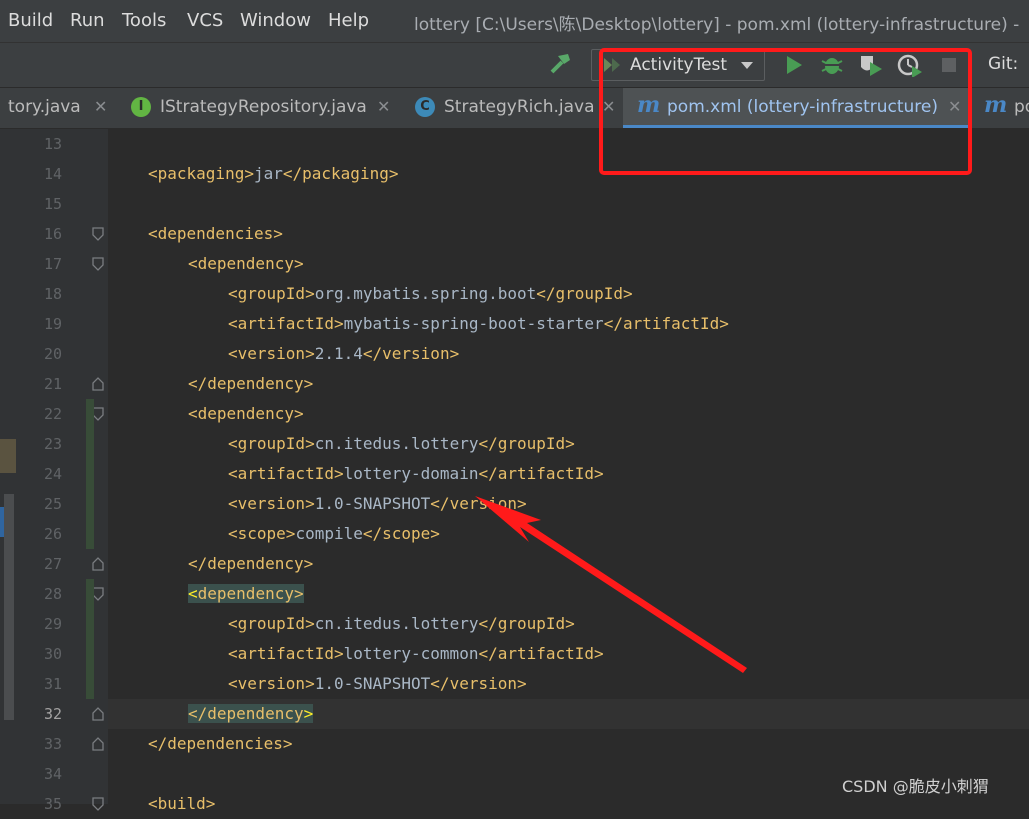 The width and height of the screenshot is (1029, 819). I want to click on annotation-rectangle, so click(785, 111).